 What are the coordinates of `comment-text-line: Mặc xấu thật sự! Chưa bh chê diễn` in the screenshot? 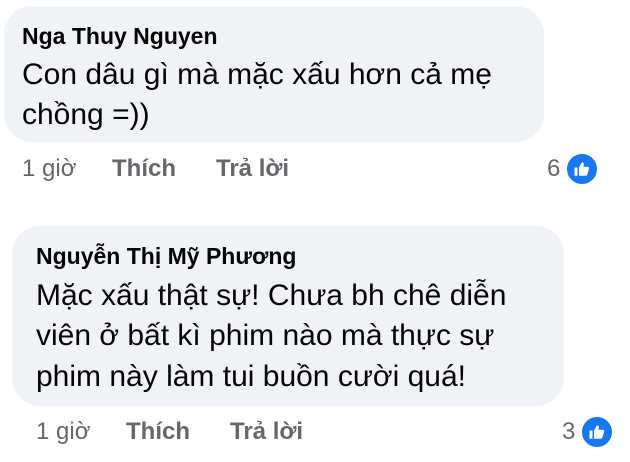 It's located at (271, 295).